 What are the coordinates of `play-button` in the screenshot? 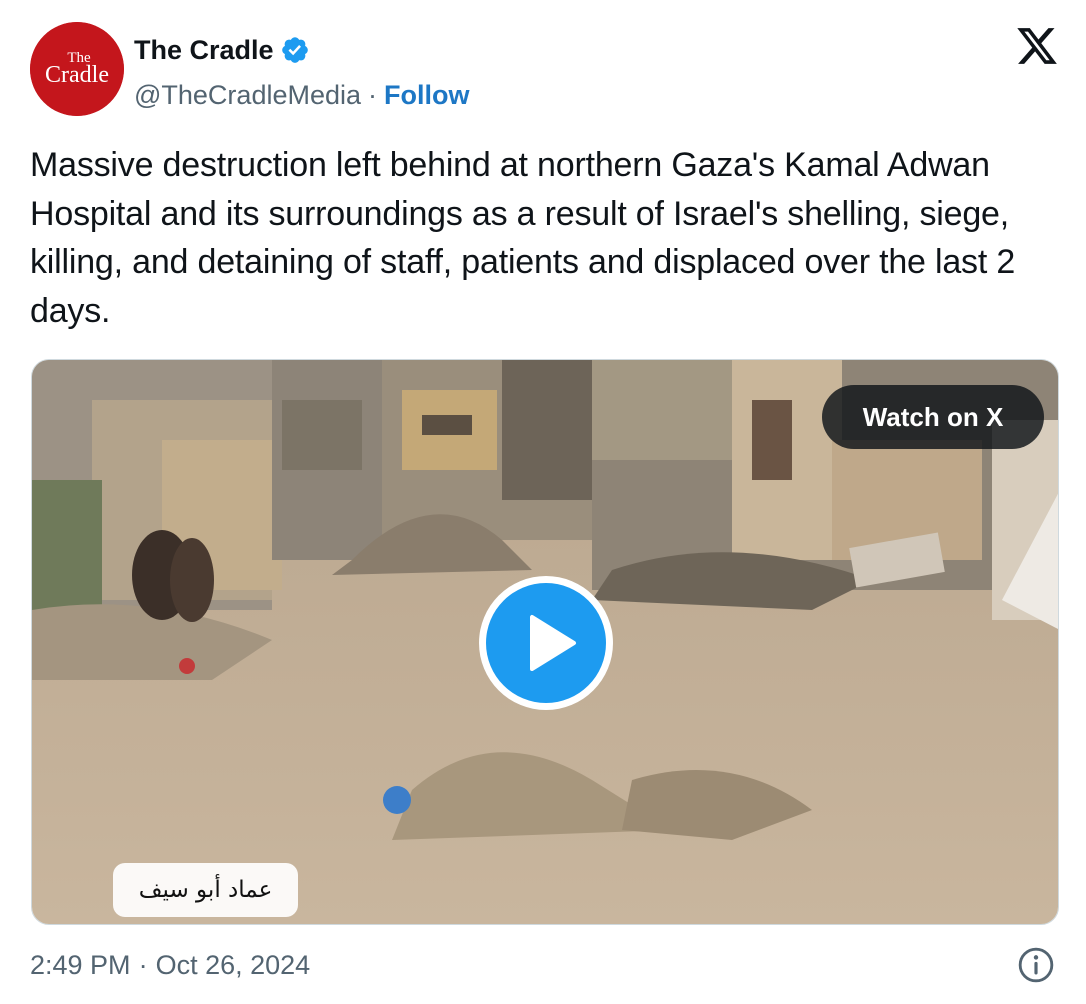 It's located at (546, 643).